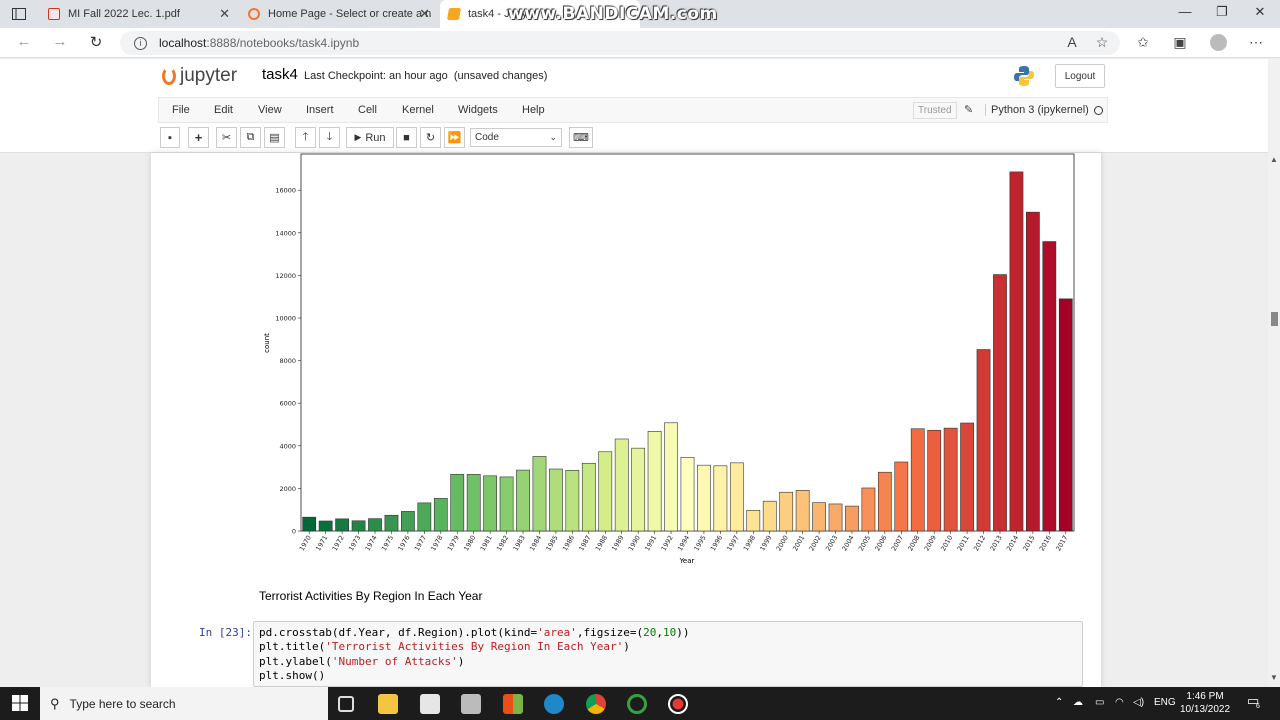 Image resolution: width=1280 pixels, height=720 pixels. Describe the element at coordinates (1138, 702) in the screenshot. I see `volume-icon: ◁)` at that location.